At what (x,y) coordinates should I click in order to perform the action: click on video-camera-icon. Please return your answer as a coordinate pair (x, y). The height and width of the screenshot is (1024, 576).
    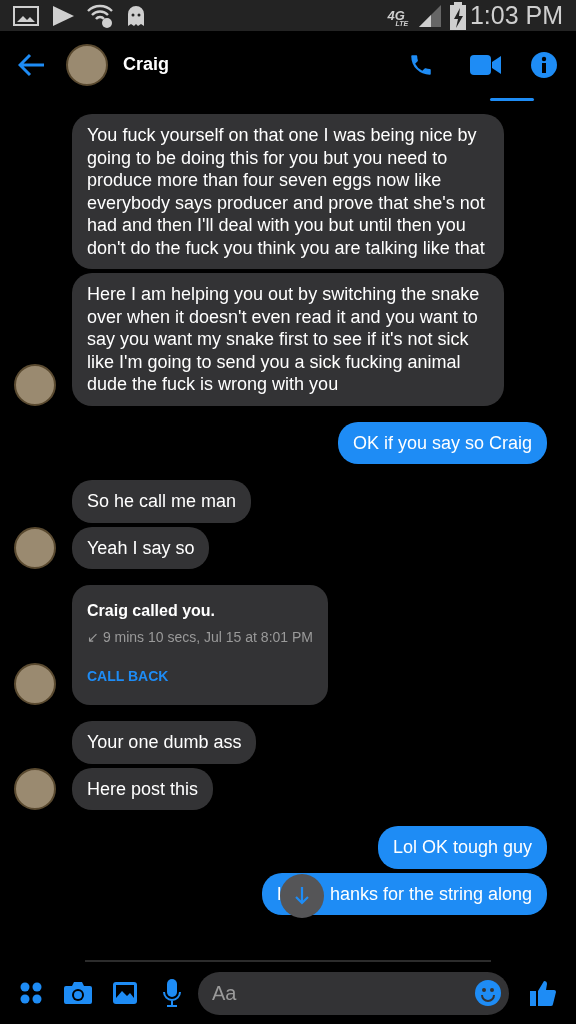
    Looking at the image, I should click on (486, 64).